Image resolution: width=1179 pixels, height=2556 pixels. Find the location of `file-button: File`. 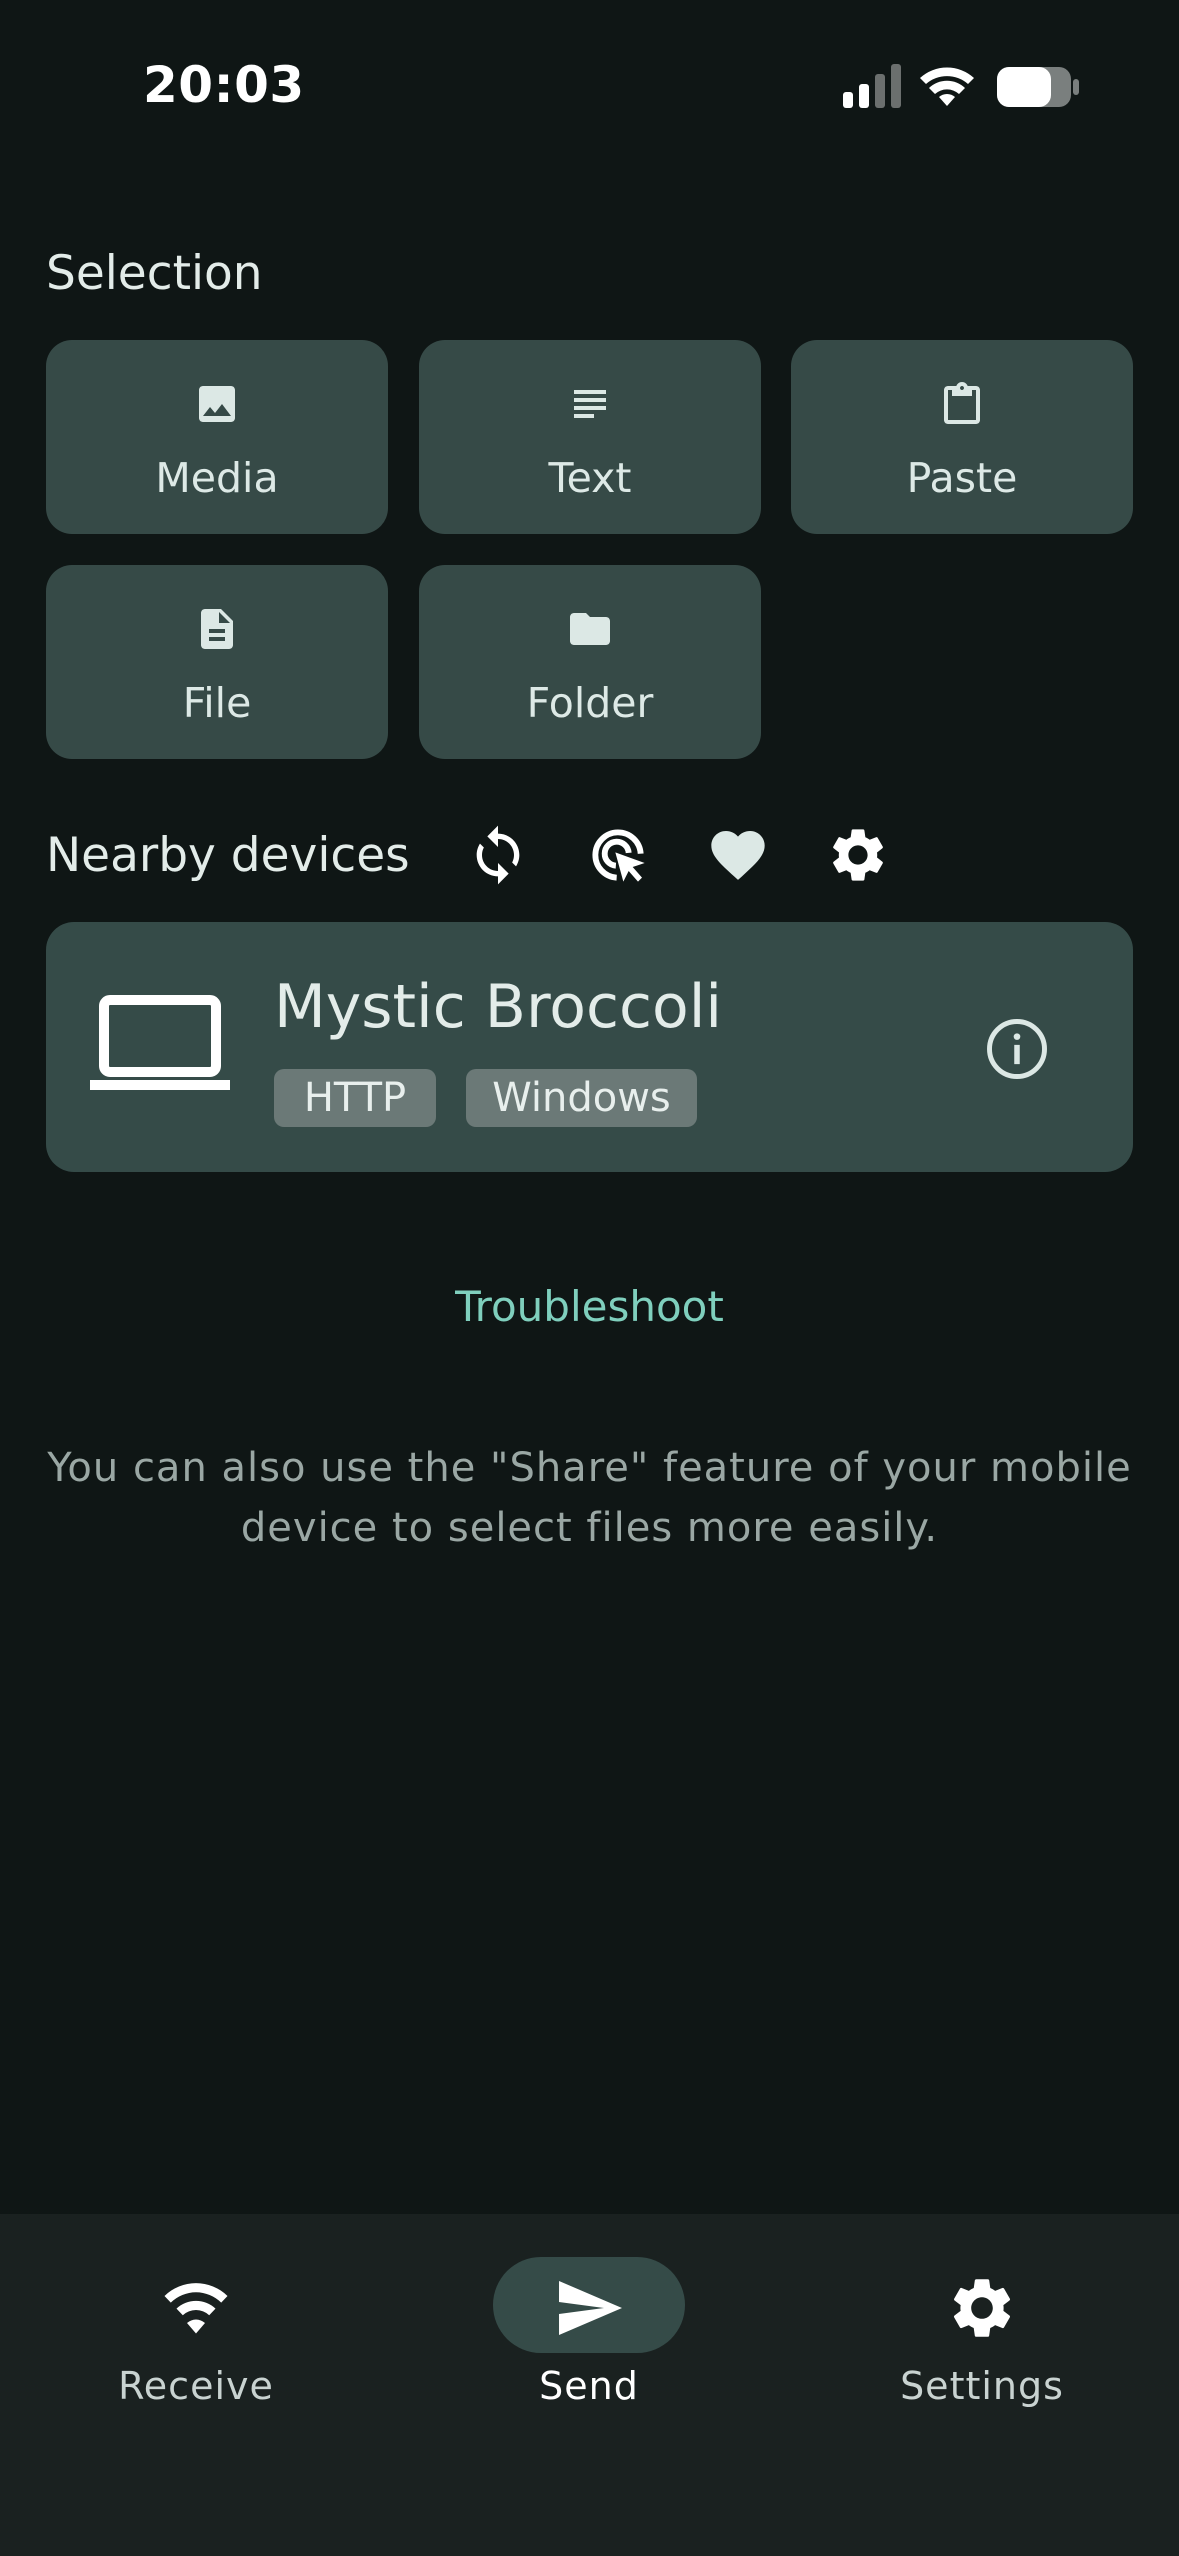

file-button: File is located at coordinates (217, 662).